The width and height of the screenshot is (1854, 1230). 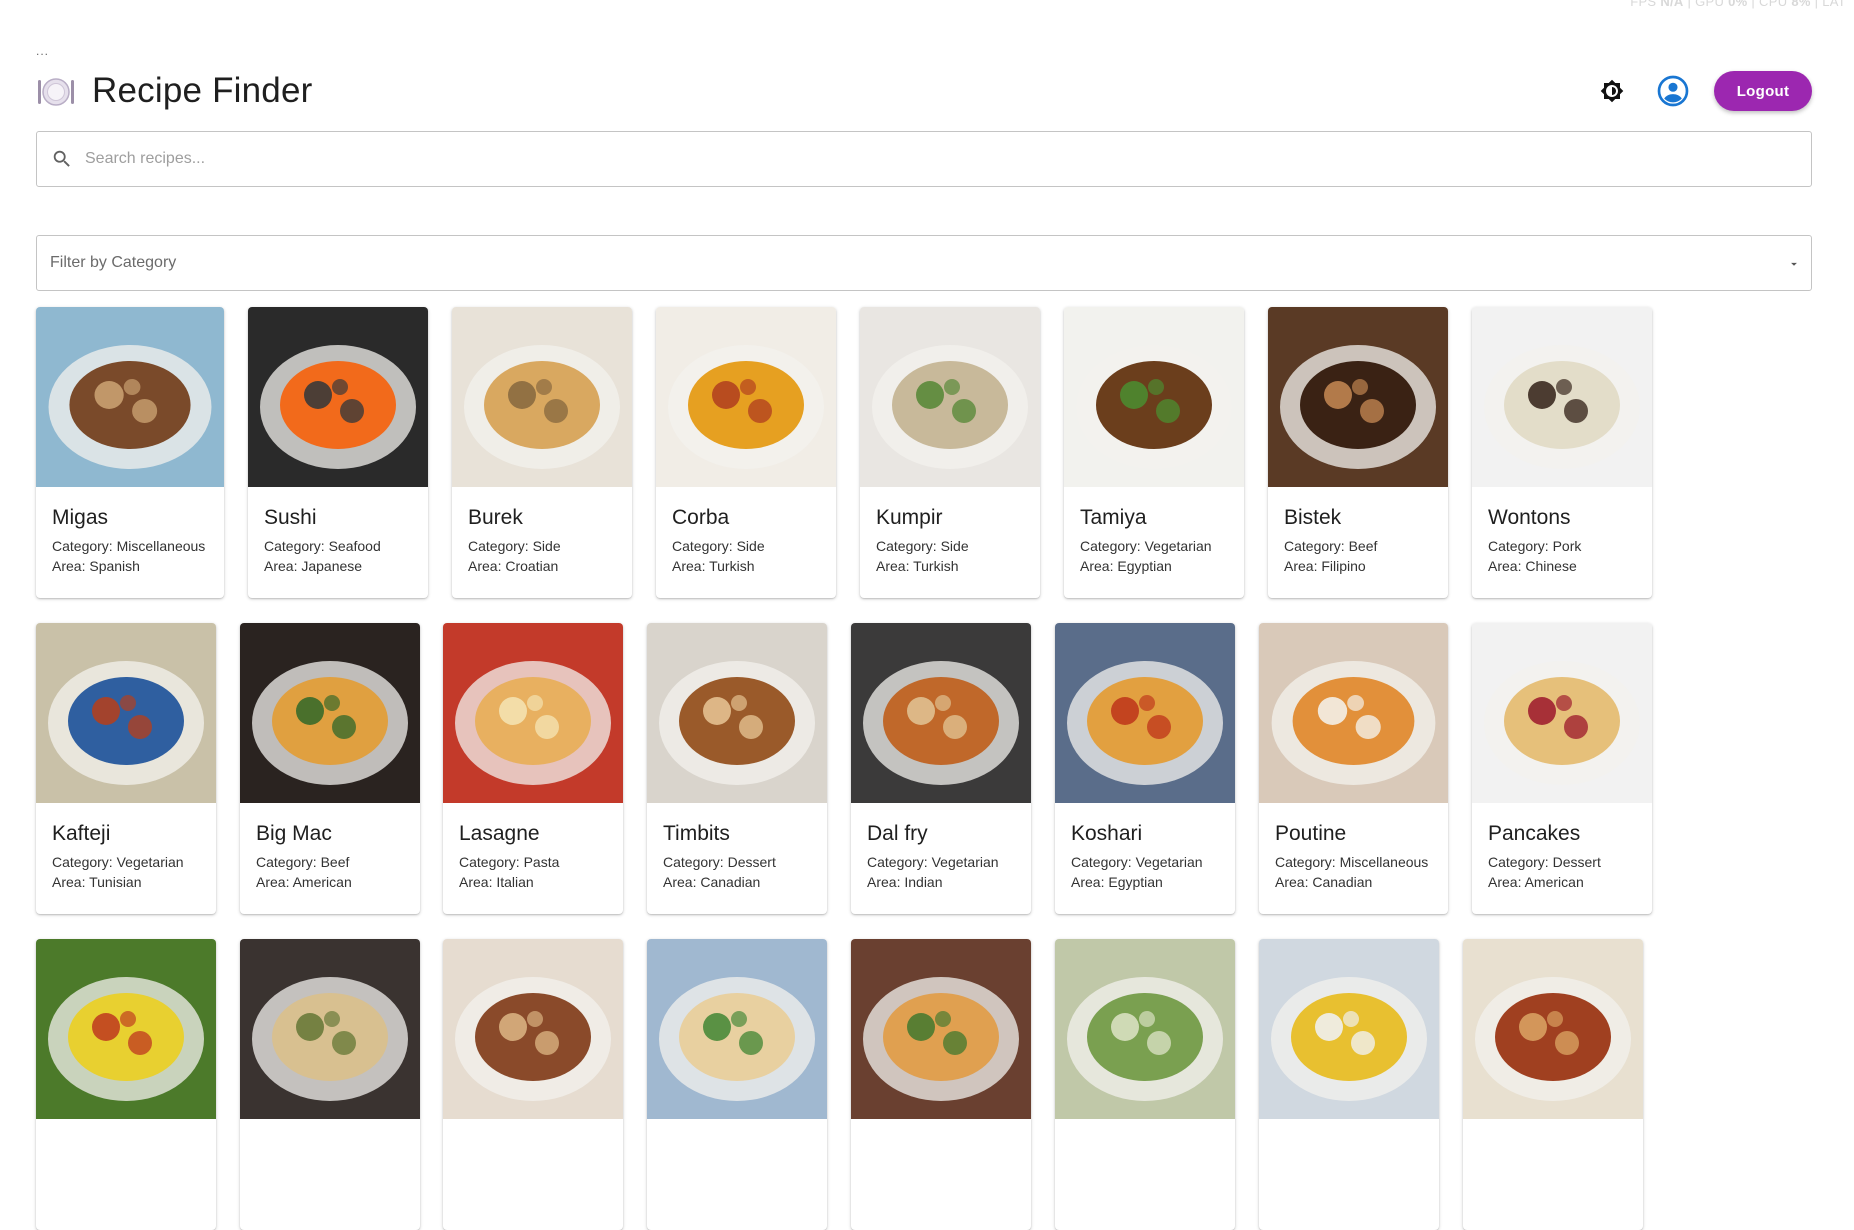 What do you see at coordinates (515, 882) in the screenshot?
I see `area-value: Italian` at bounding box center [515, 882].